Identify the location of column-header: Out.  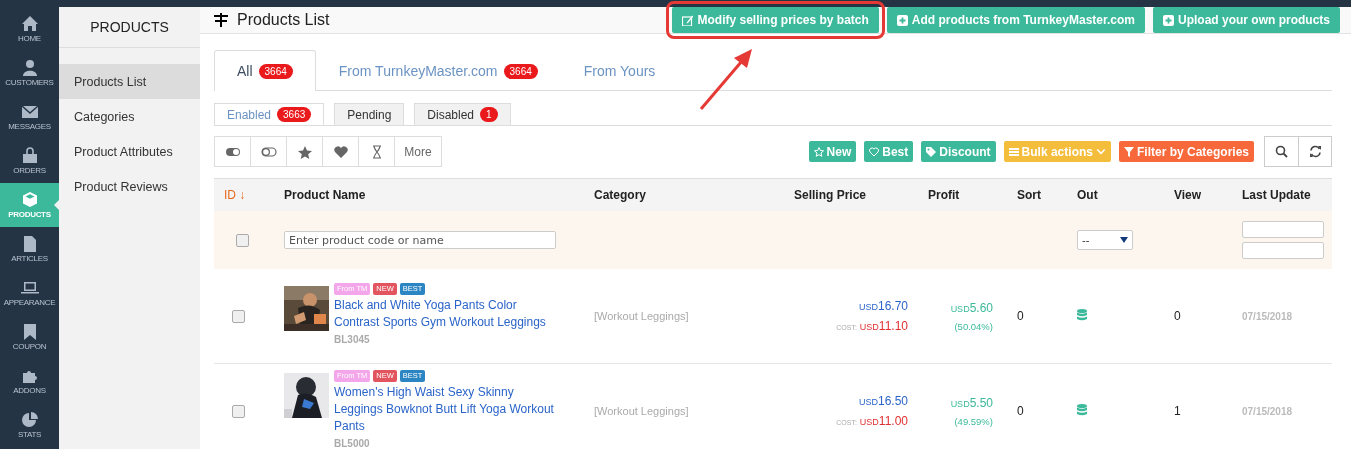
(1111, 195).